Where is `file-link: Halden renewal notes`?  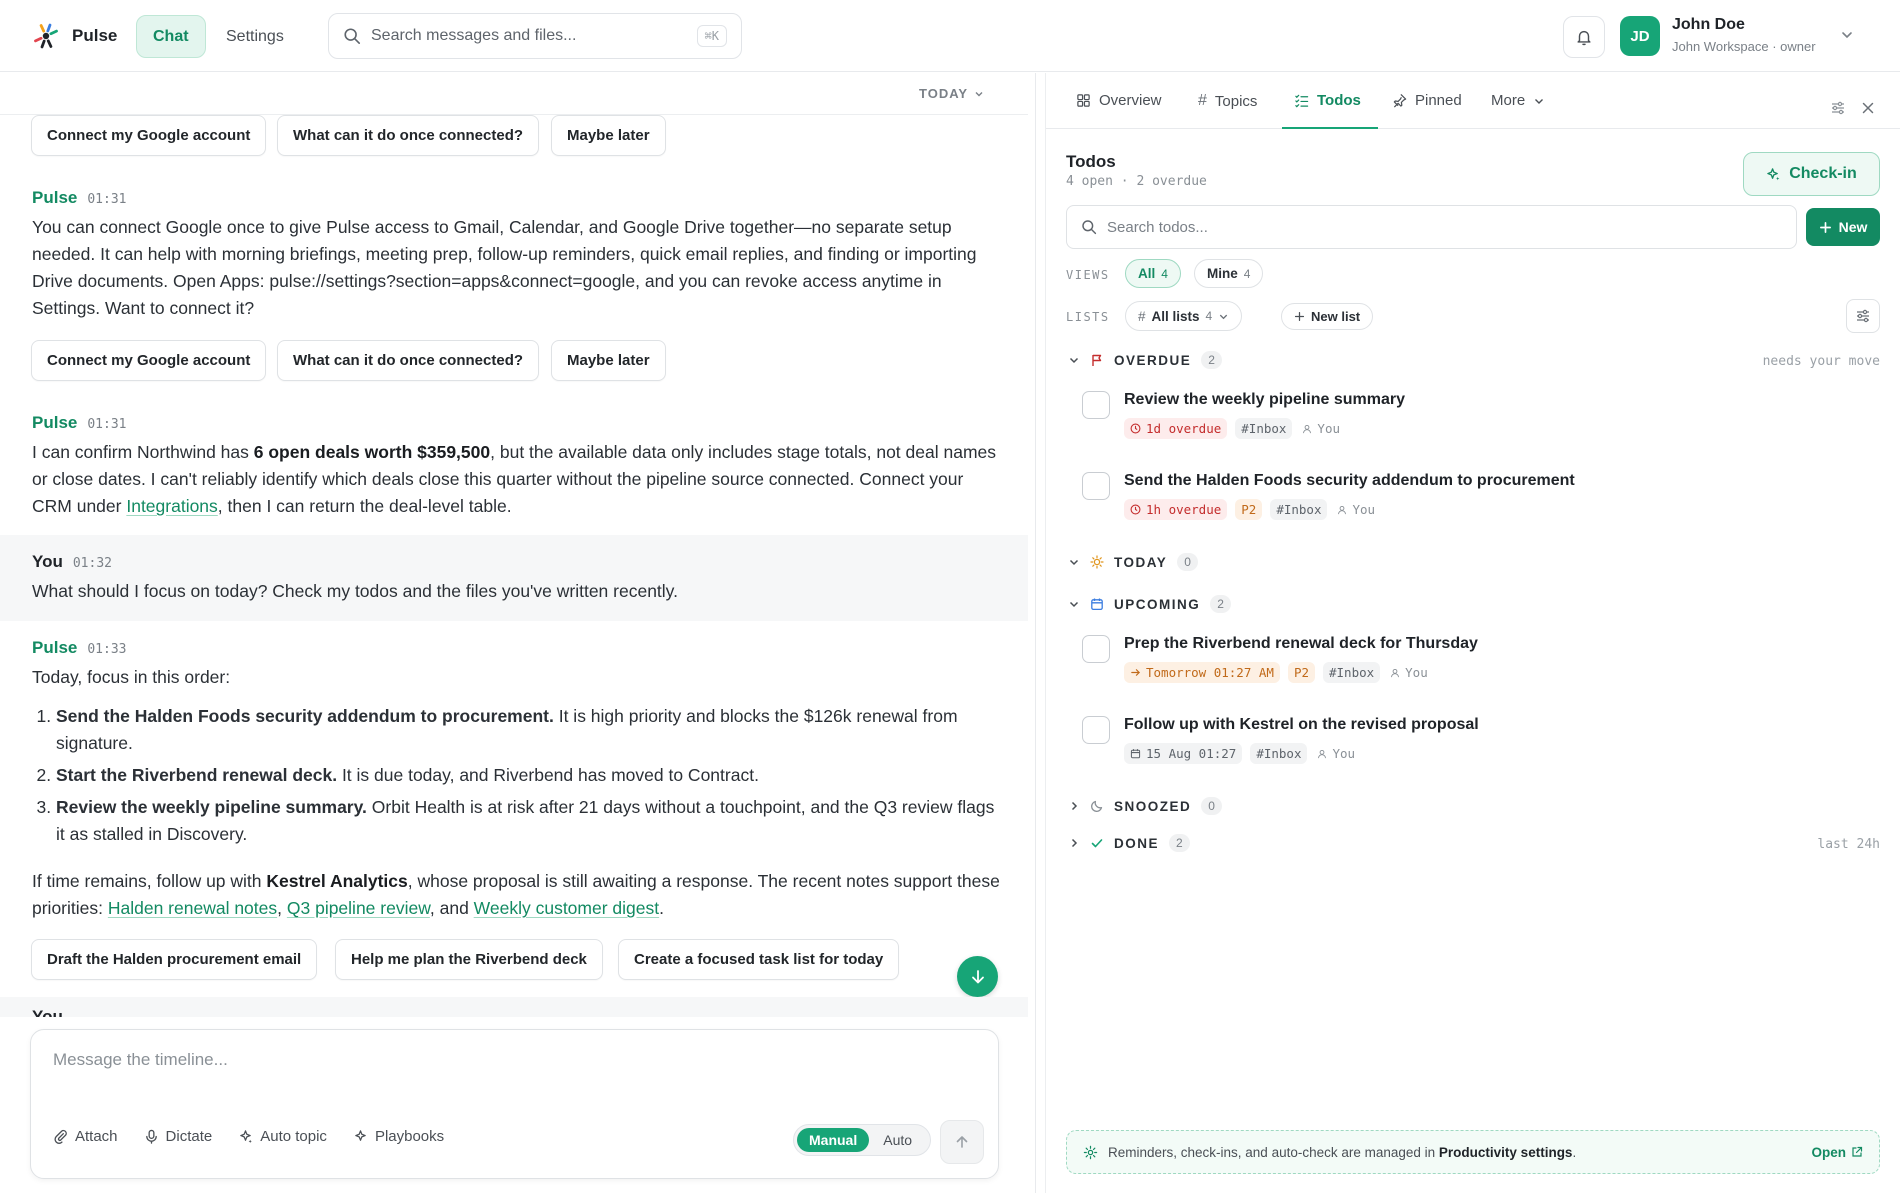 file-link: Halden renewal notes is located at coordinates (192, 908).